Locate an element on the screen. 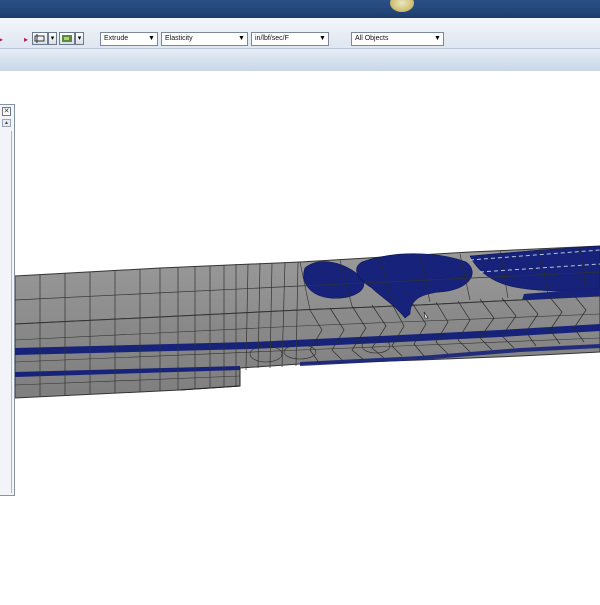 This screenshot has height=605, width=600. material-dropdown-value: Elasticity is located at coordinates (179, 38).